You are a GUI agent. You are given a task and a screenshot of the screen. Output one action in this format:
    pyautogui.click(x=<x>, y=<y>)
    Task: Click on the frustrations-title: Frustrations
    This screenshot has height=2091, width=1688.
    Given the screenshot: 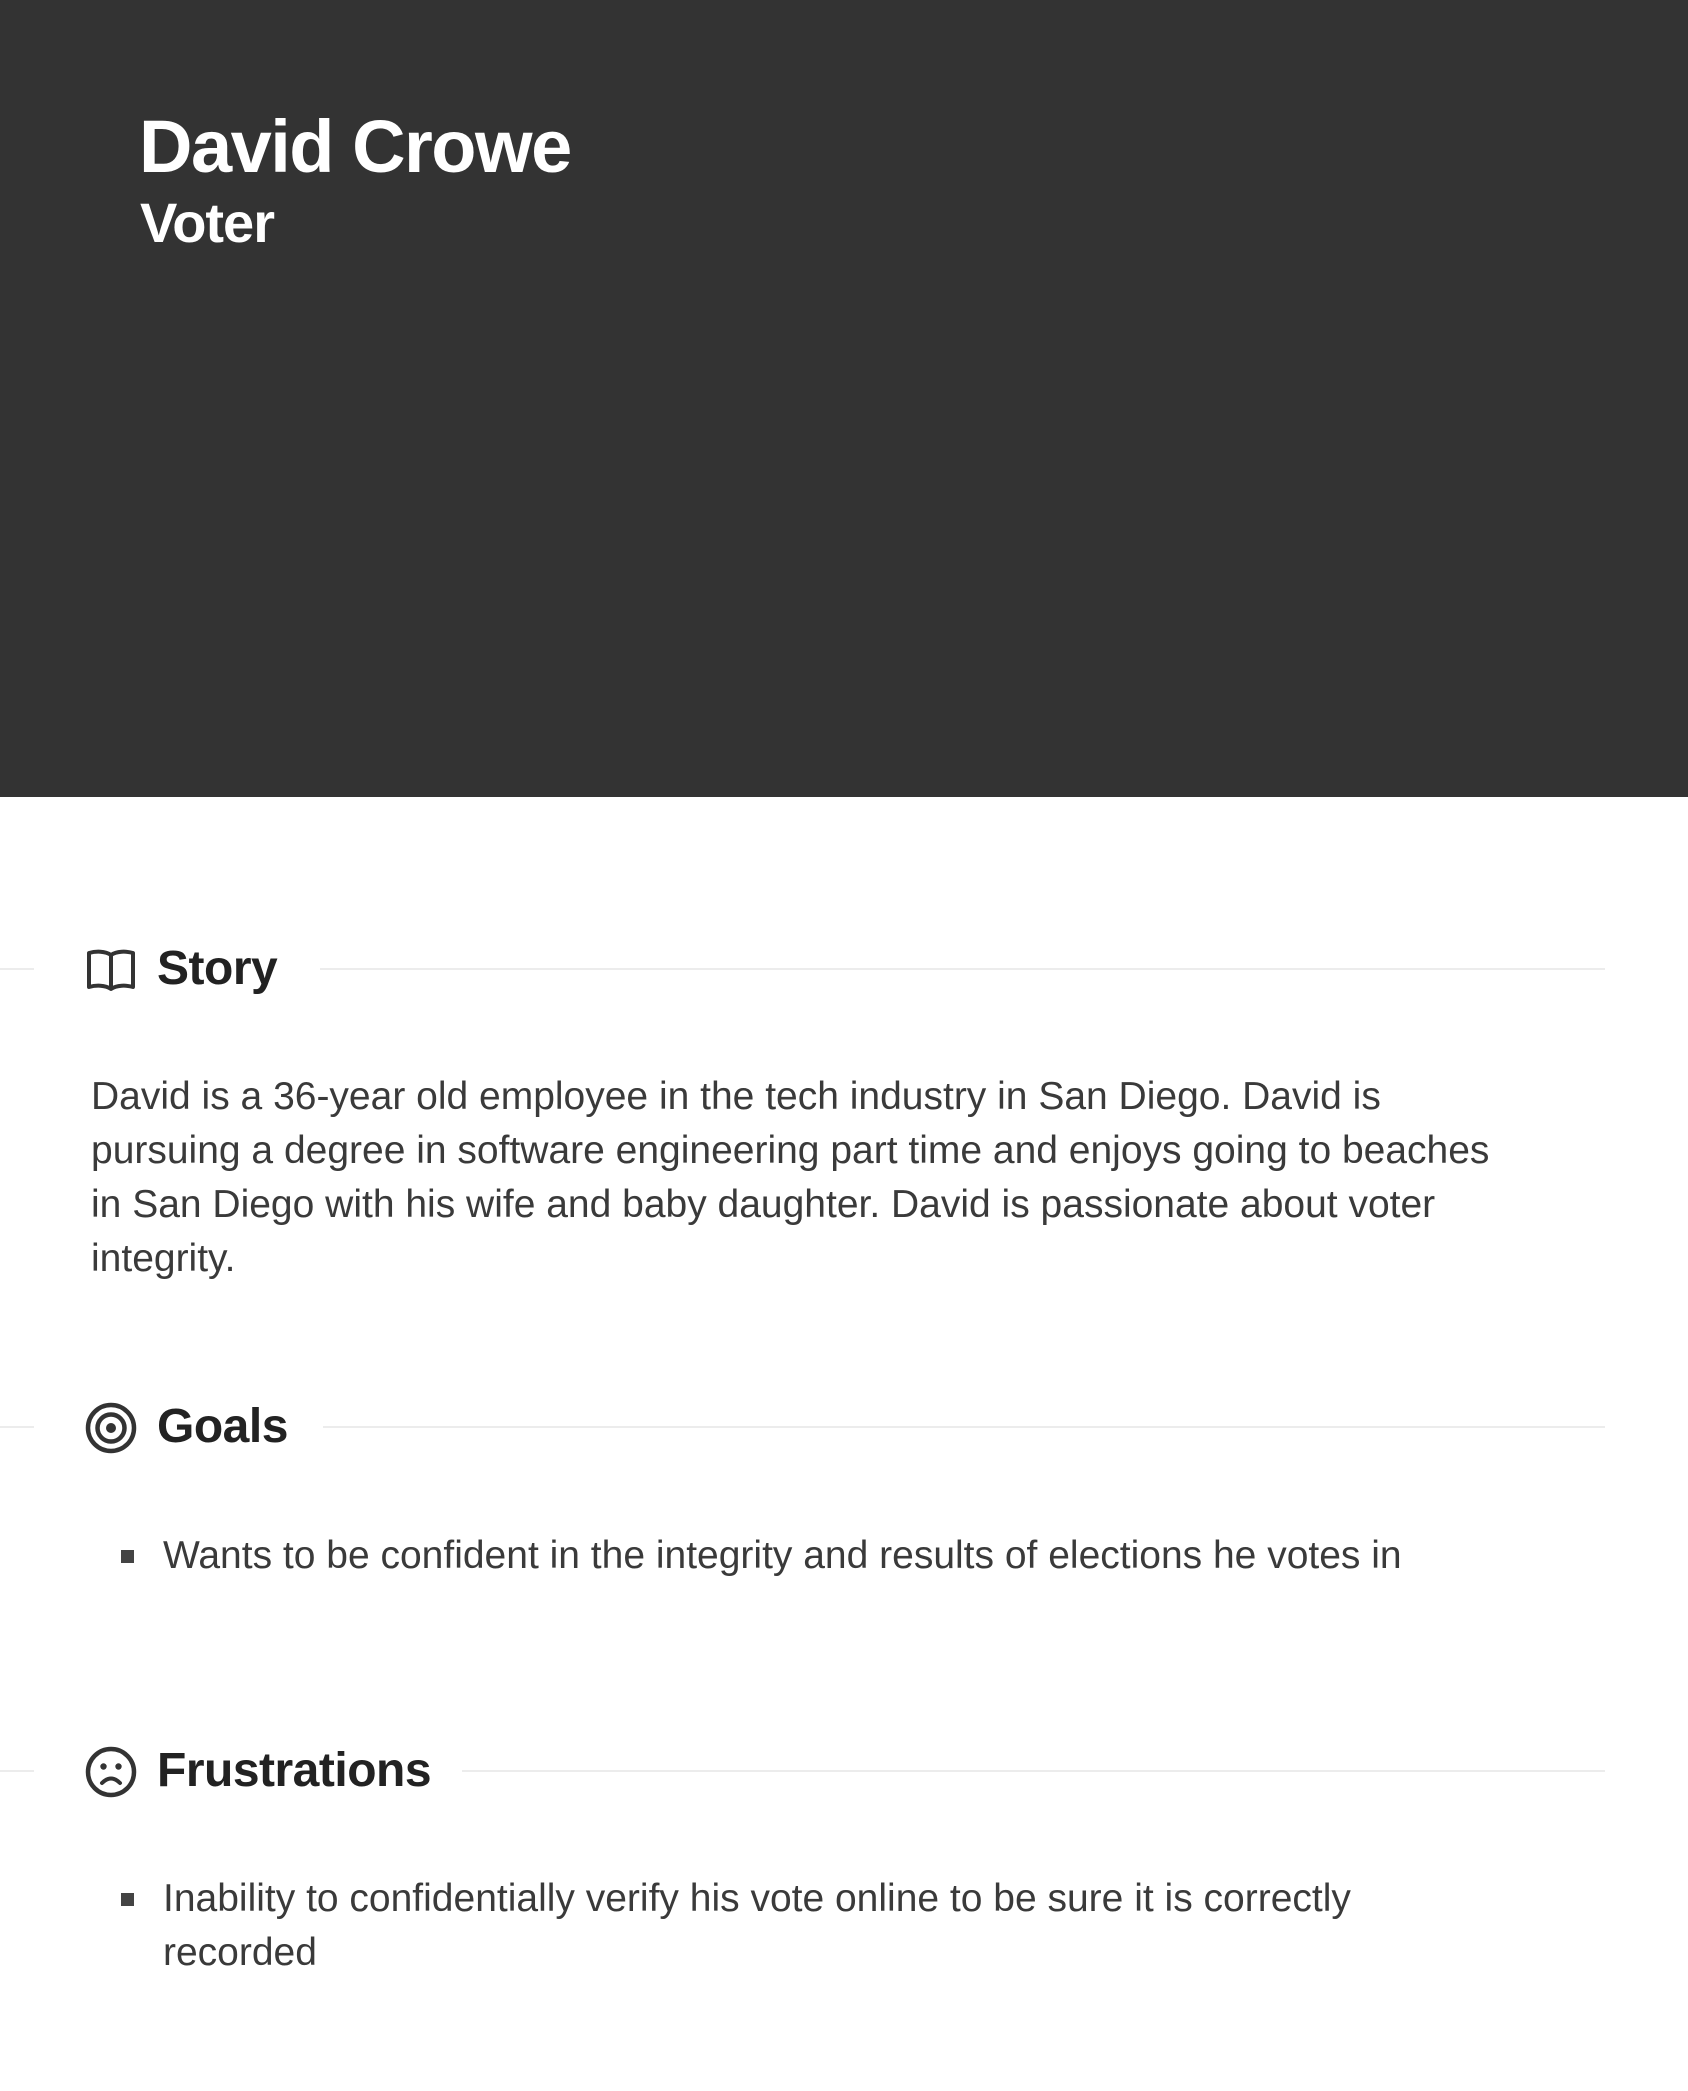 What is the action you would take?
    pyautogui.click(x=294, y=1770)
    